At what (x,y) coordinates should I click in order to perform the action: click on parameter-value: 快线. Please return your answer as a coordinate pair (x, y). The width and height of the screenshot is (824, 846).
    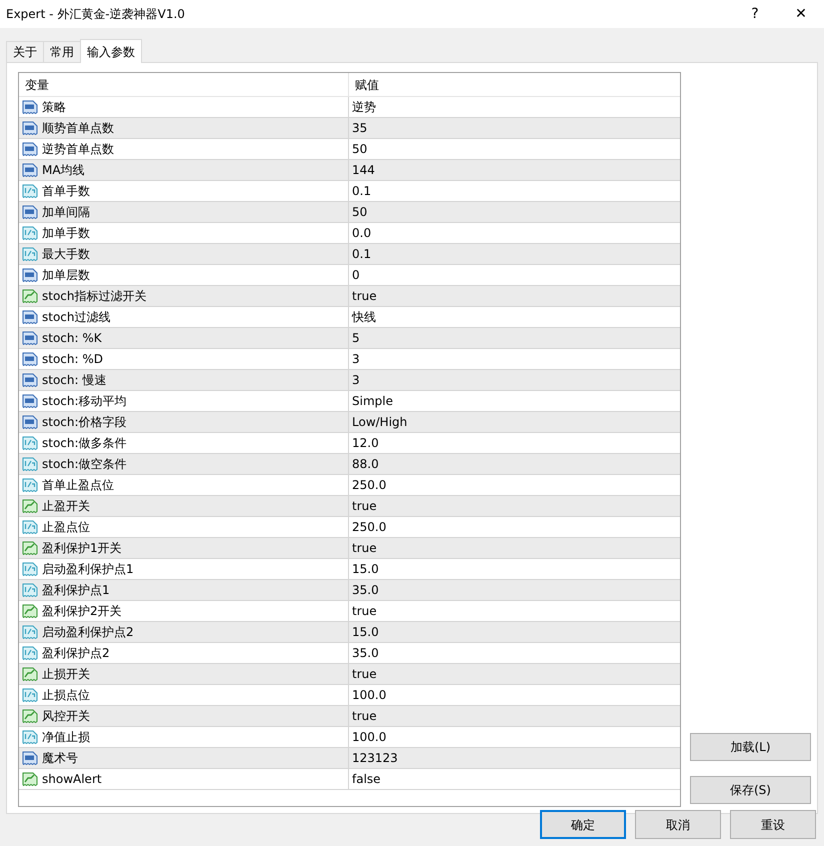
    Looking at the image, I should click on (362, 317).